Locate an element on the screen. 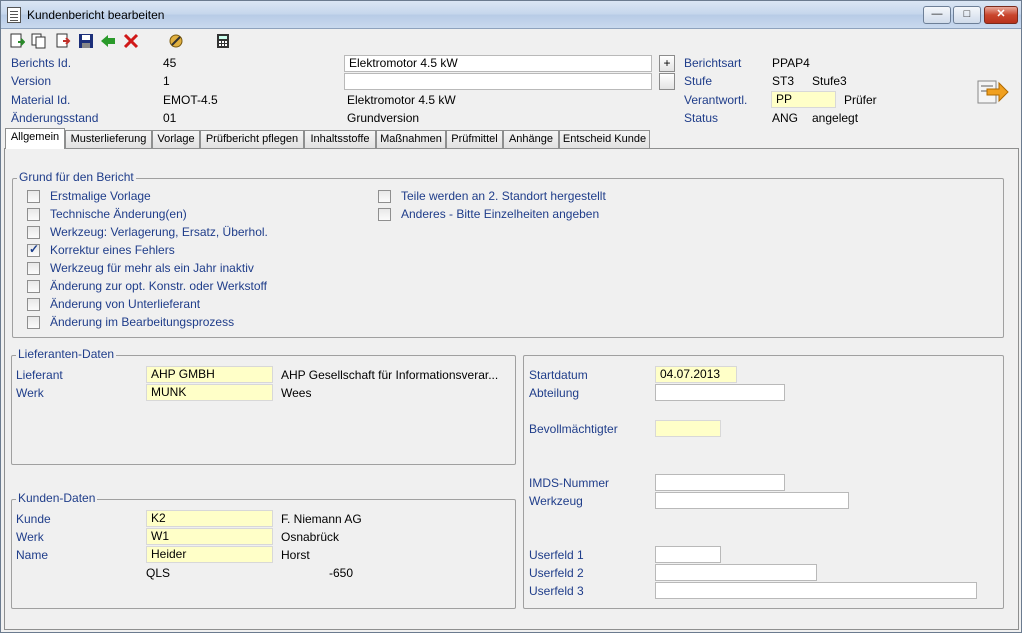 The image size is (1022, 633). back-arrow-icon is located at coordinates (108, 41).